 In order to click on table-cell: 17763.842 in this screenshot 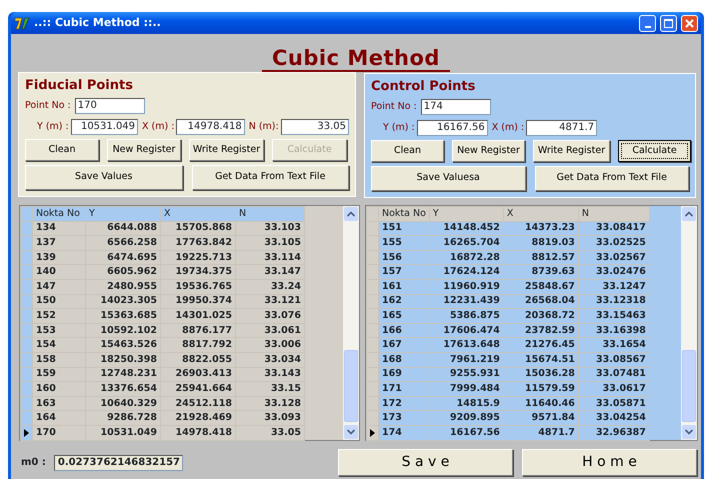, I will do `click(198, 243)`.